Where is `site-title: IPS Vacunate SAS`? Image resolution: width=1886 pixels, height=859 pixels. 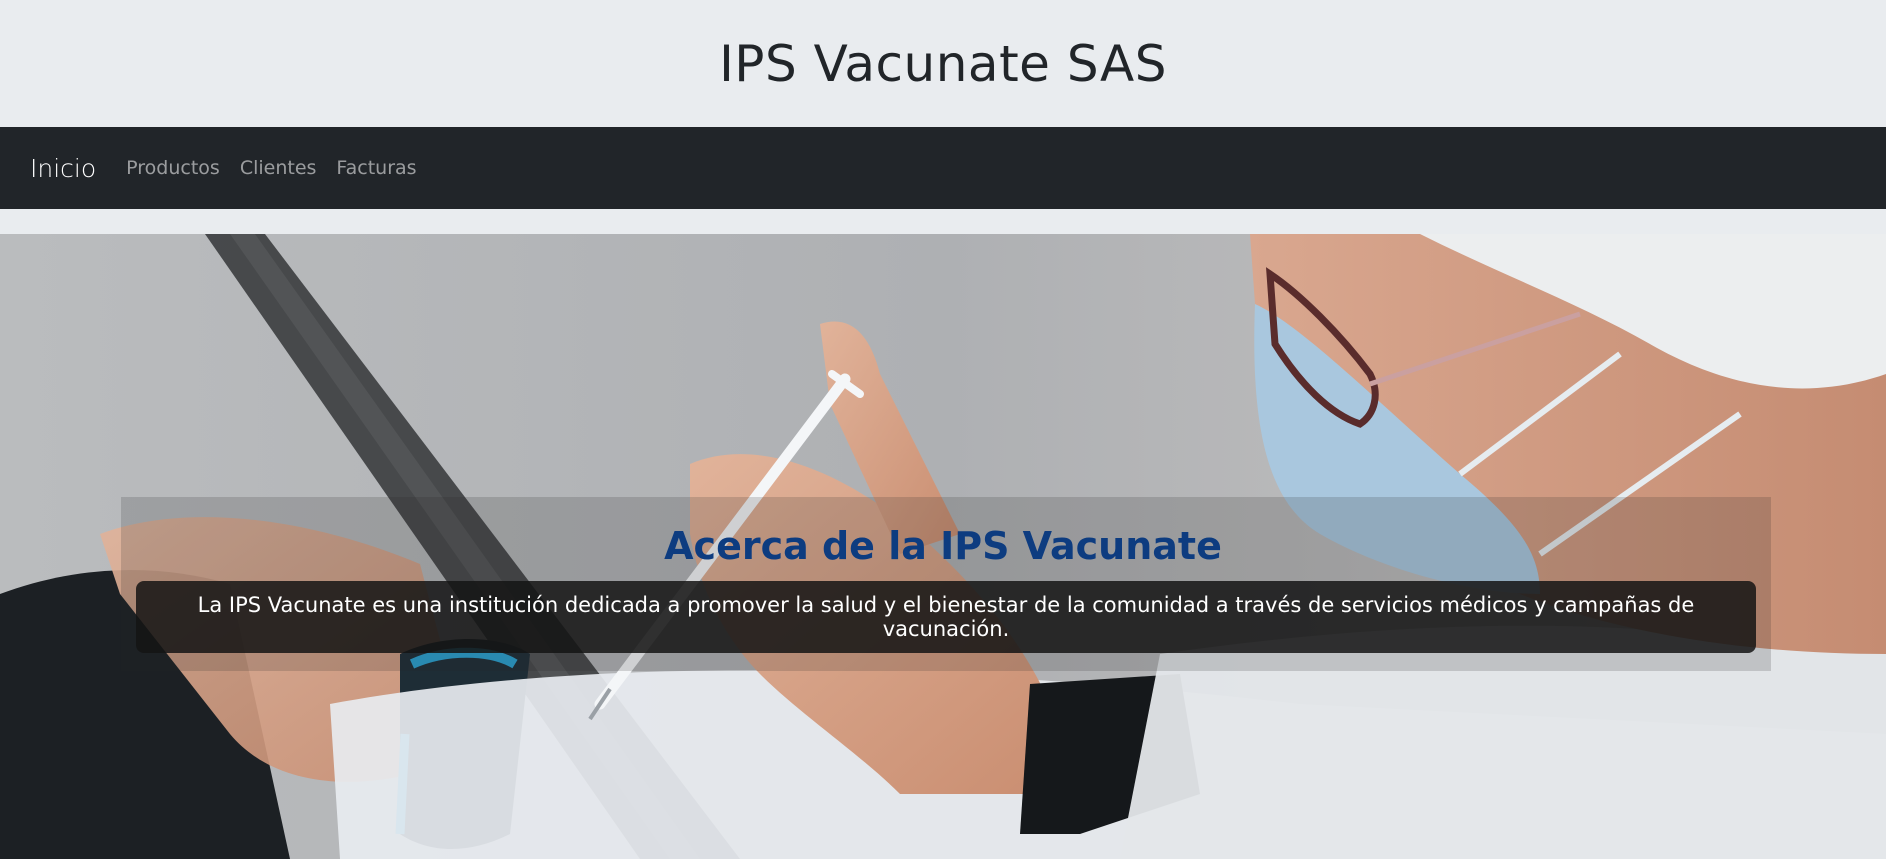
site-title: IPS Vacunate SAS is located at coordinates (943, 63).